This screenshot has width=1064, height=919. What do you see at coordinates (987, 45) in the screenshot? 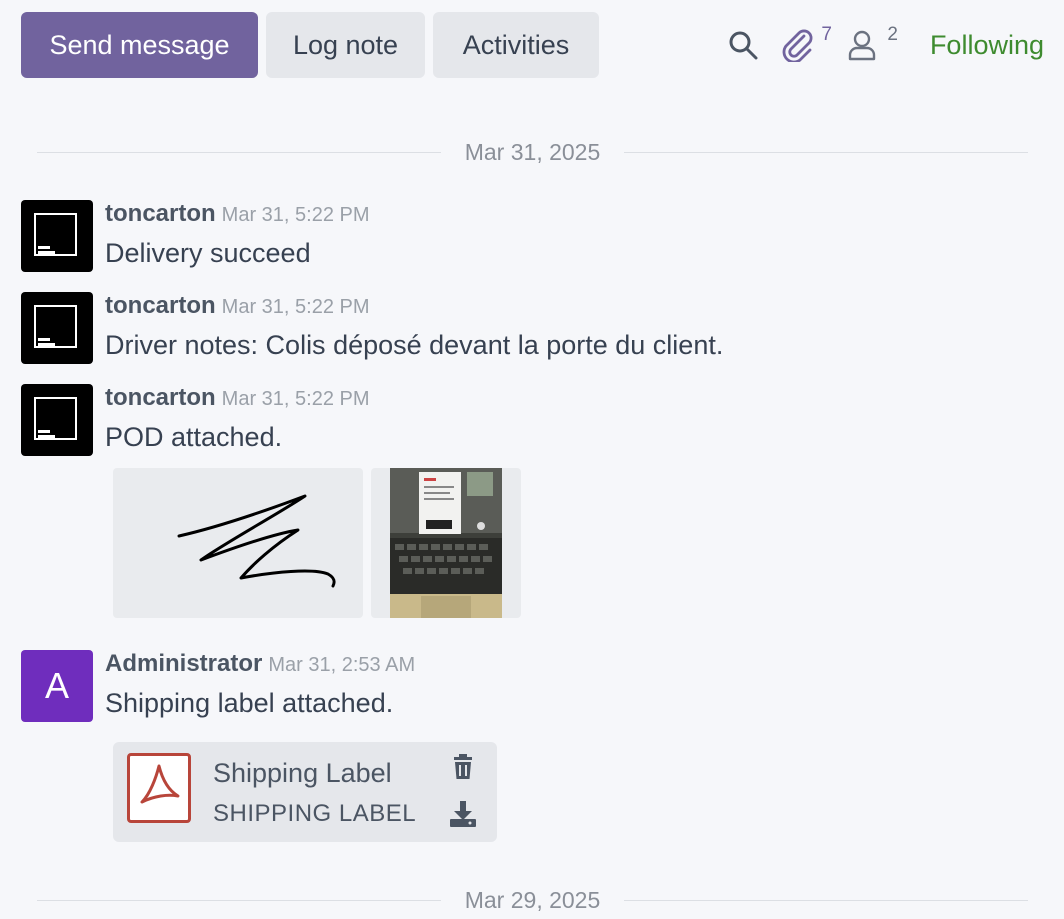
I see `following-button: Following` at bounding box center [987, 45].